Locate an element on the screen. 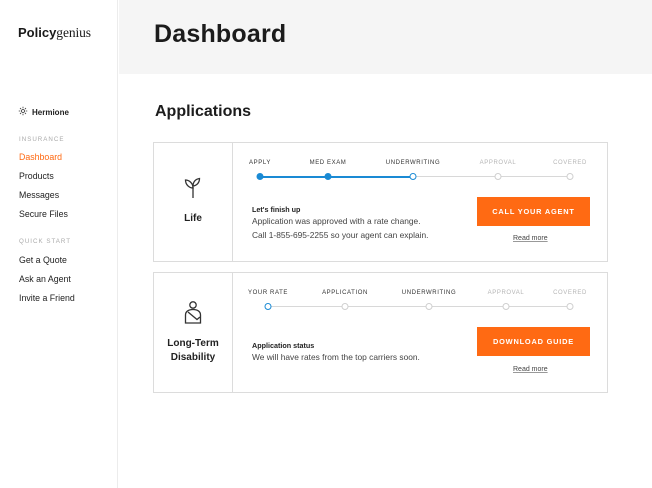 This screenshot has width=652, height=488. sidebar-item-dashboard: Dashboard is located at coordinates (40, 157).